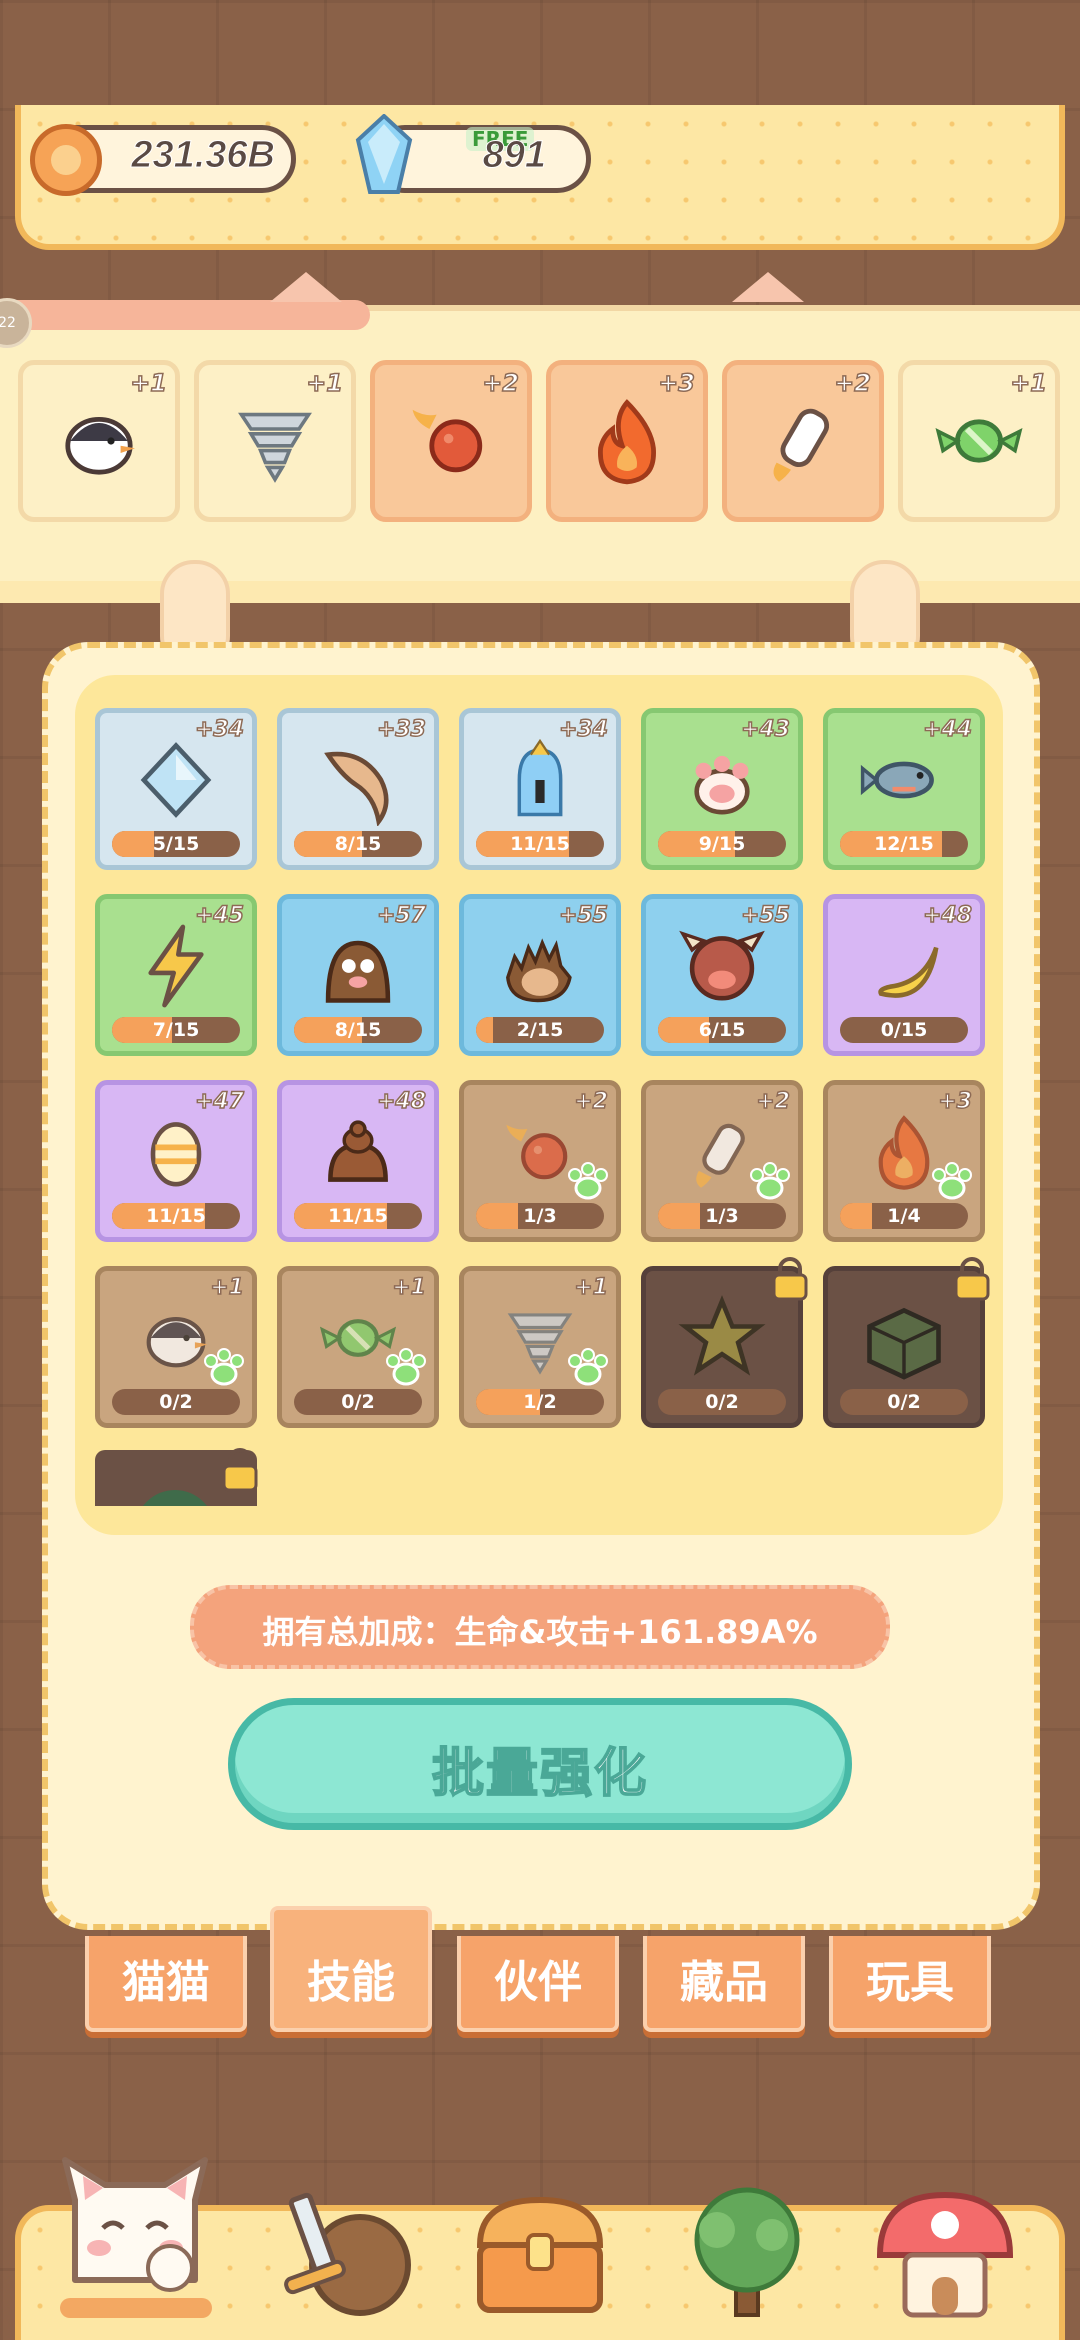  I want to click on skill-progress-bar: 12/15, so click(904, 844).